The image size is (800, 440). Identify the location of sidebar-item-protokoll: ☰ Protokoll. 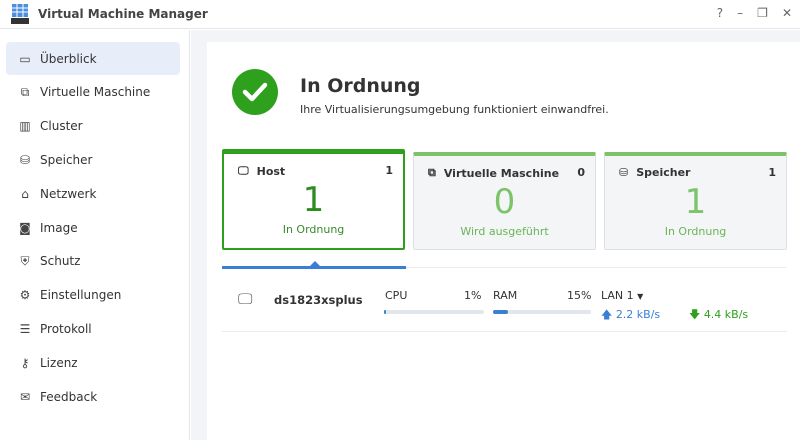
(93, 328).